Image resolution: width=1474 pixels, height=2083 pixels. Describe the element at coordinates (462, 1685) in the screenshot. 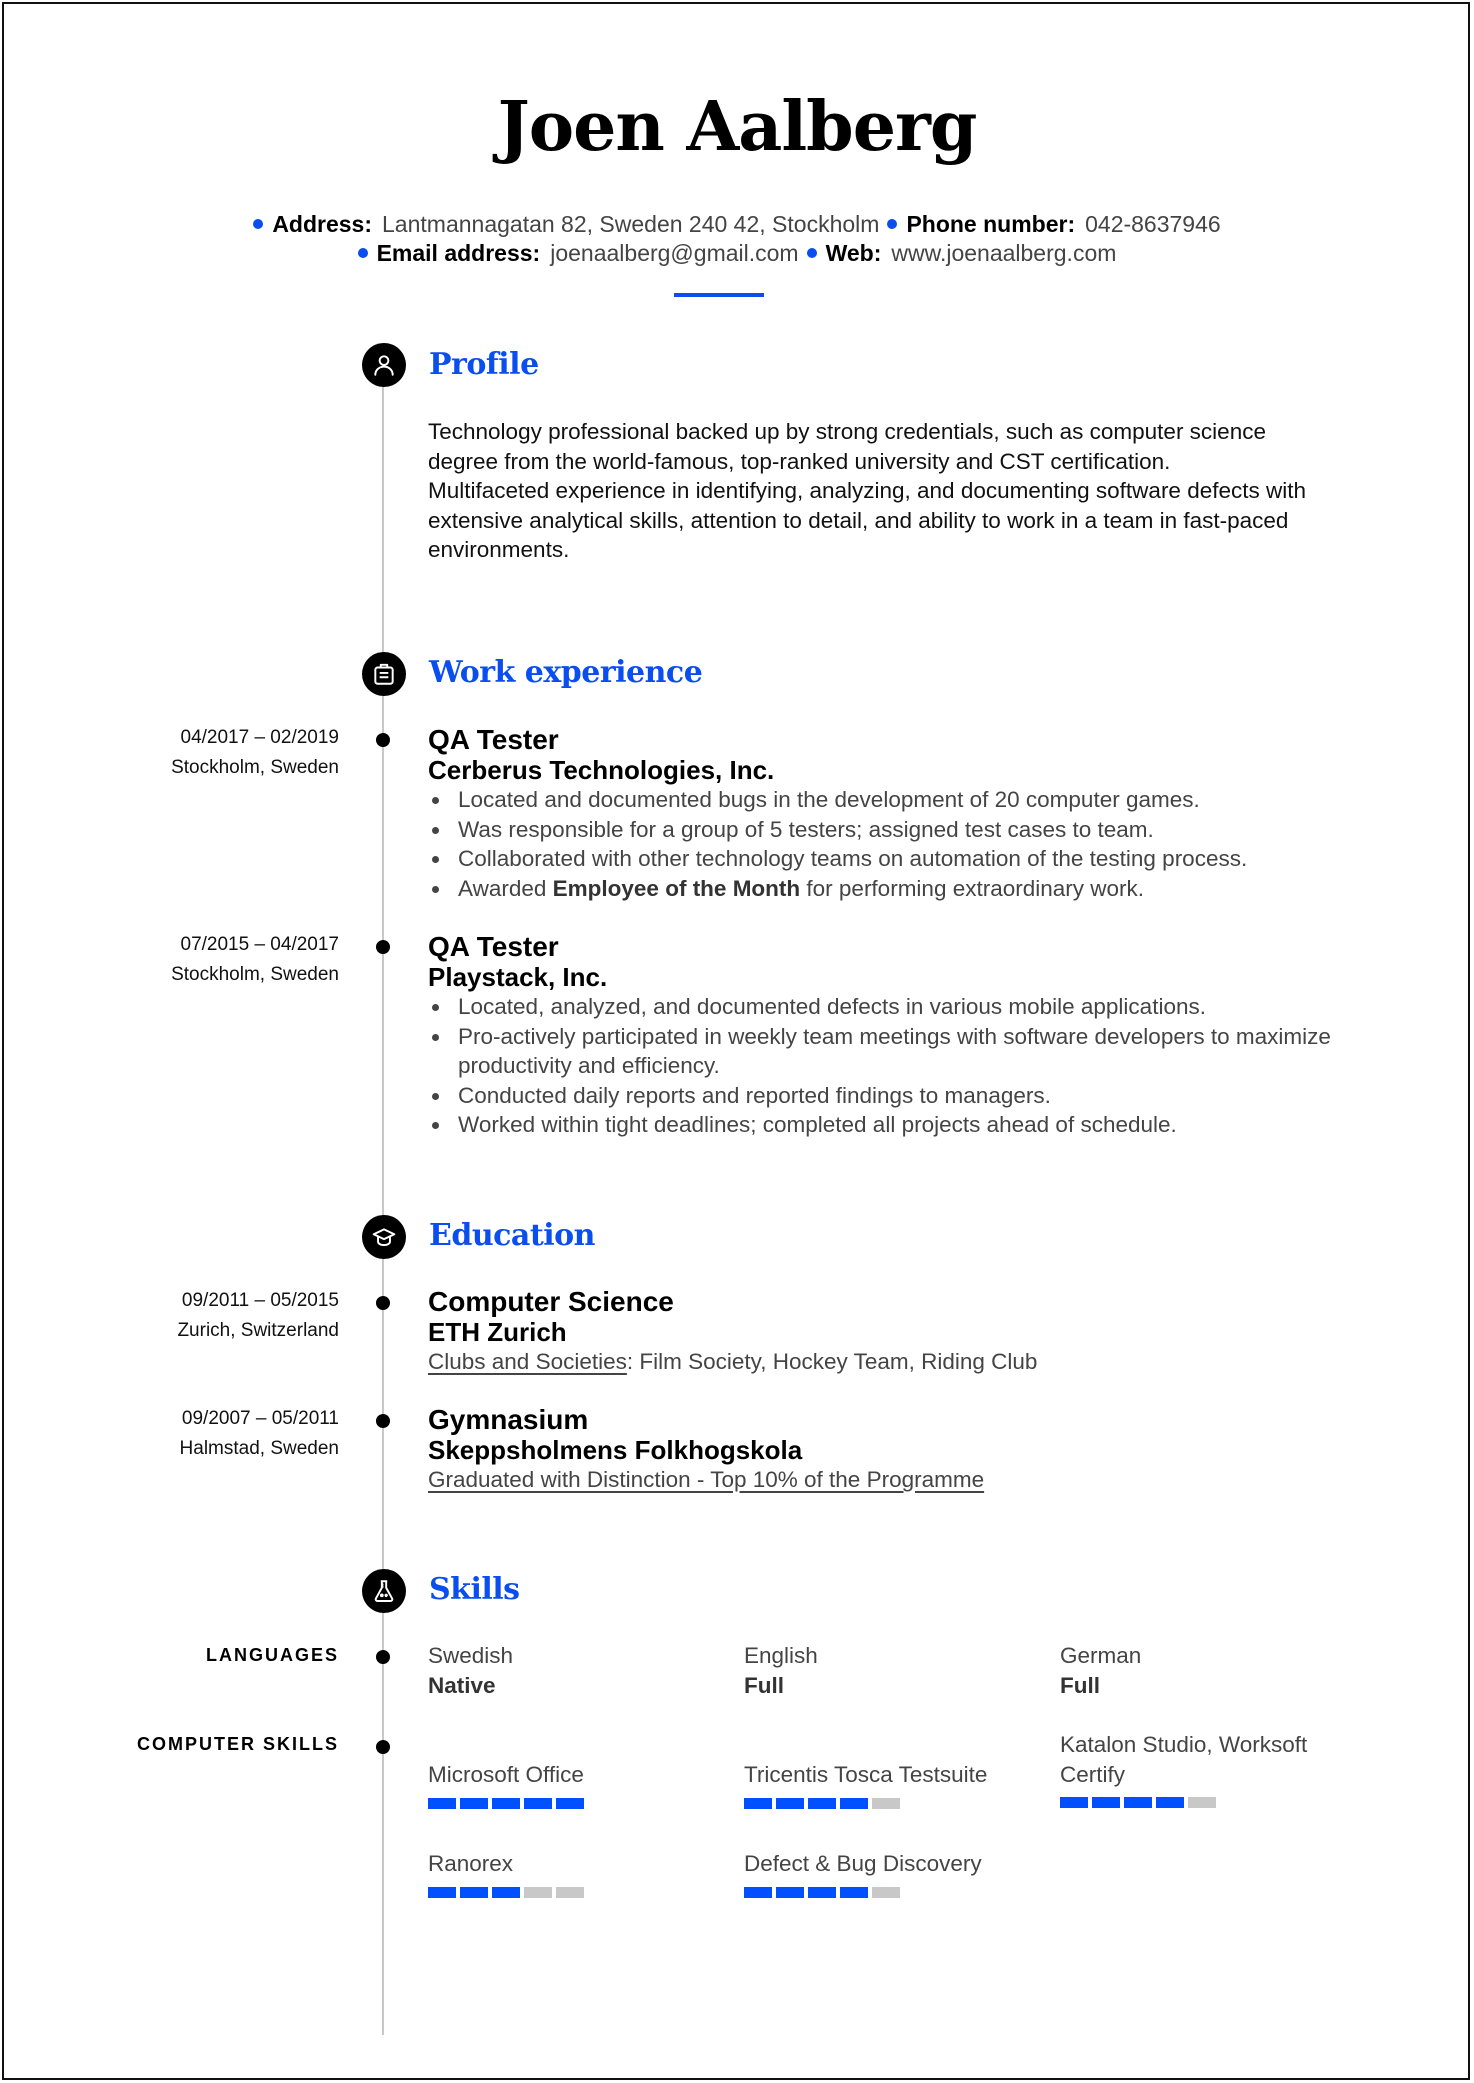

I see `language-level: Native` at that location.